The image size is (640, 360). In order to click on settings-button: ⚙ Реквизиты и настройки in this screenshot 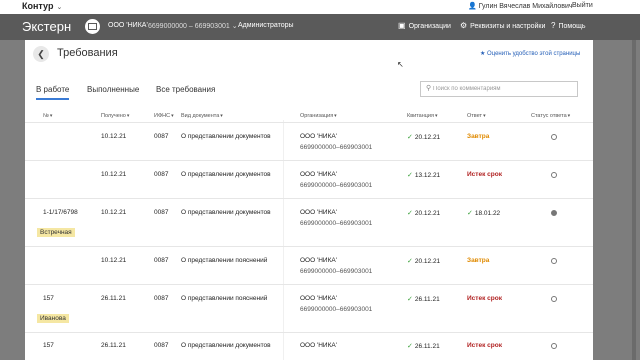, I will do `click(502, 25)`.